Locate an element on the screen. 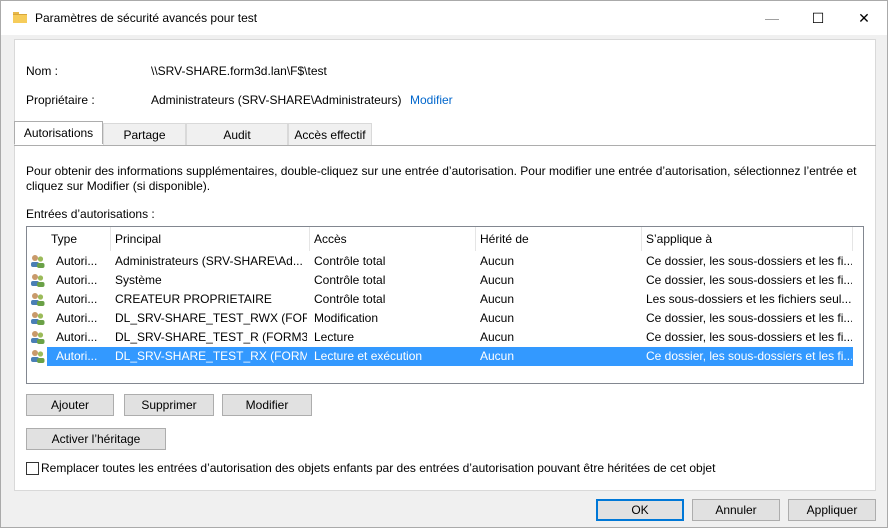  name-value: \\SRV-SHARE.form3d.lan\F$\test is located at coordinates (239, 71).